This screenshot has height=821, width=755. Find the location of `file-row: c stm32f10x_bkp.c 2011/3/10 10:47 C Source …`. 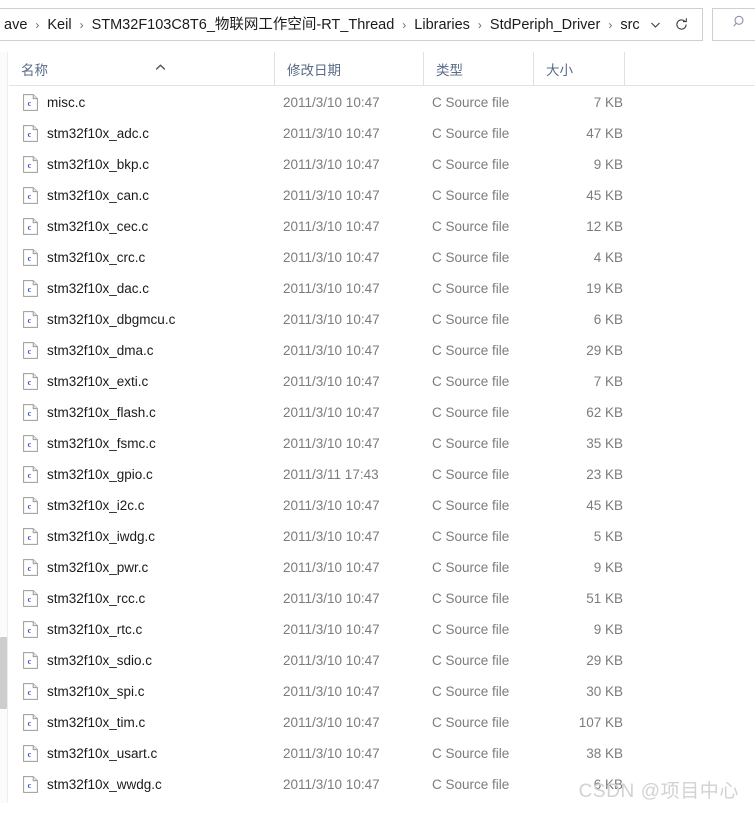

file-row: c stm32f10x_bkp.c 2011/3/10 10:47 C Source … is located at coordinates (382, 164).